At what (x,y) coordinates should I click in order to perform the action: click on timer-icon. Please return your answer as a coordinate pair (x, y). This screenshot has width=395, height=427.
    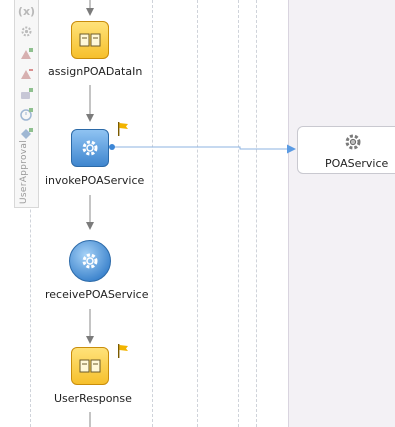
    Looking at the image, I should click on (26, 113).